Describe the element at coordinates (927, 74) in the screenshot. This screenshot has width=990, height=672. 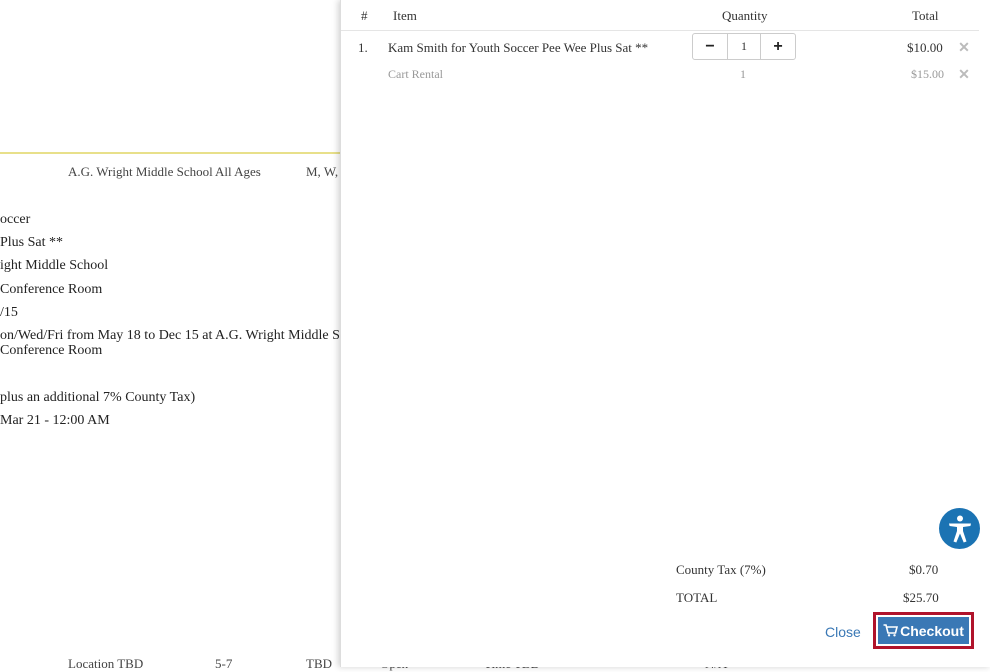
I see `item-total: $15.00` at that location.